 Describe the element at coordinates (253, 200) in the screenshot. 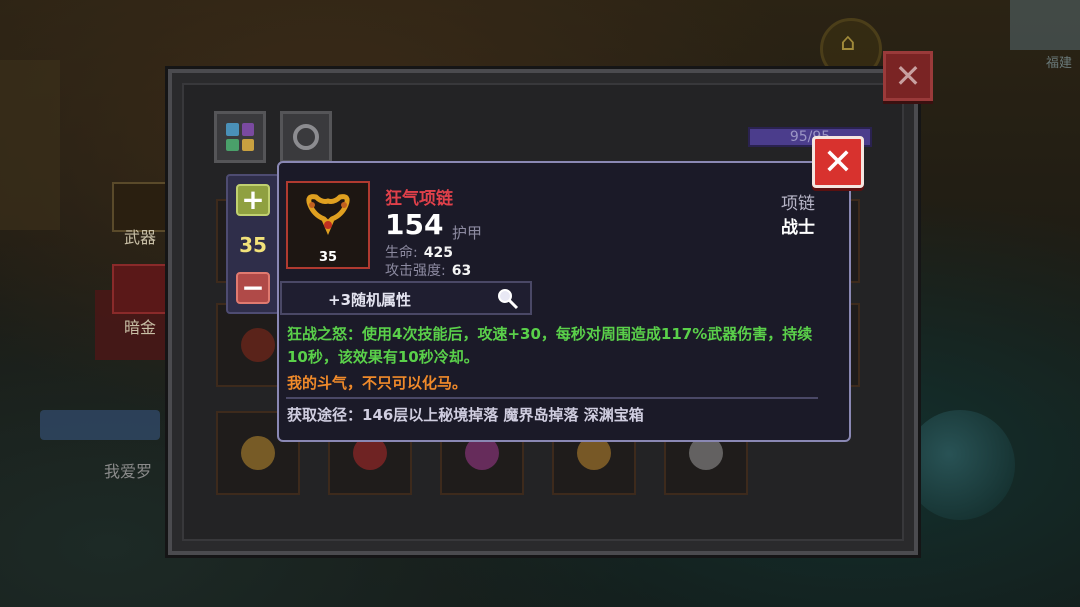

I see `level-plus-button: +` at that location.